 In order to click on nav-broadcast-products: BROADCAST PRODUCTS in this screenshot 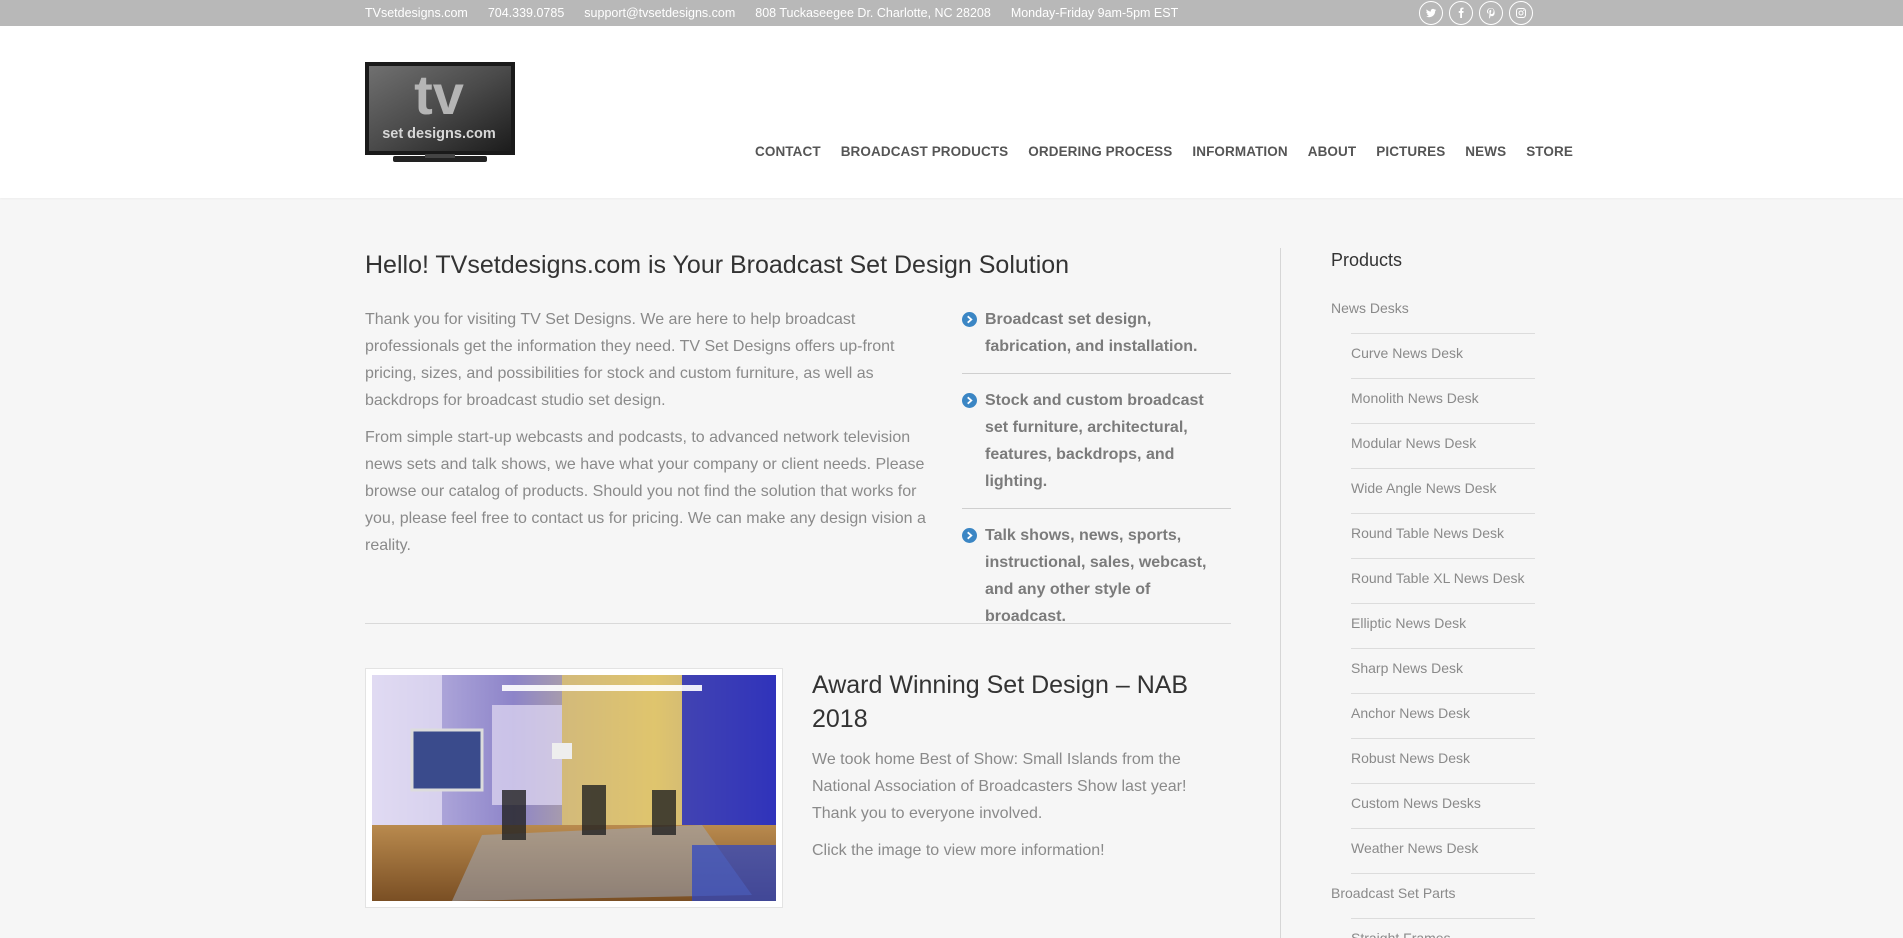, I will do `click(925, 151)`.